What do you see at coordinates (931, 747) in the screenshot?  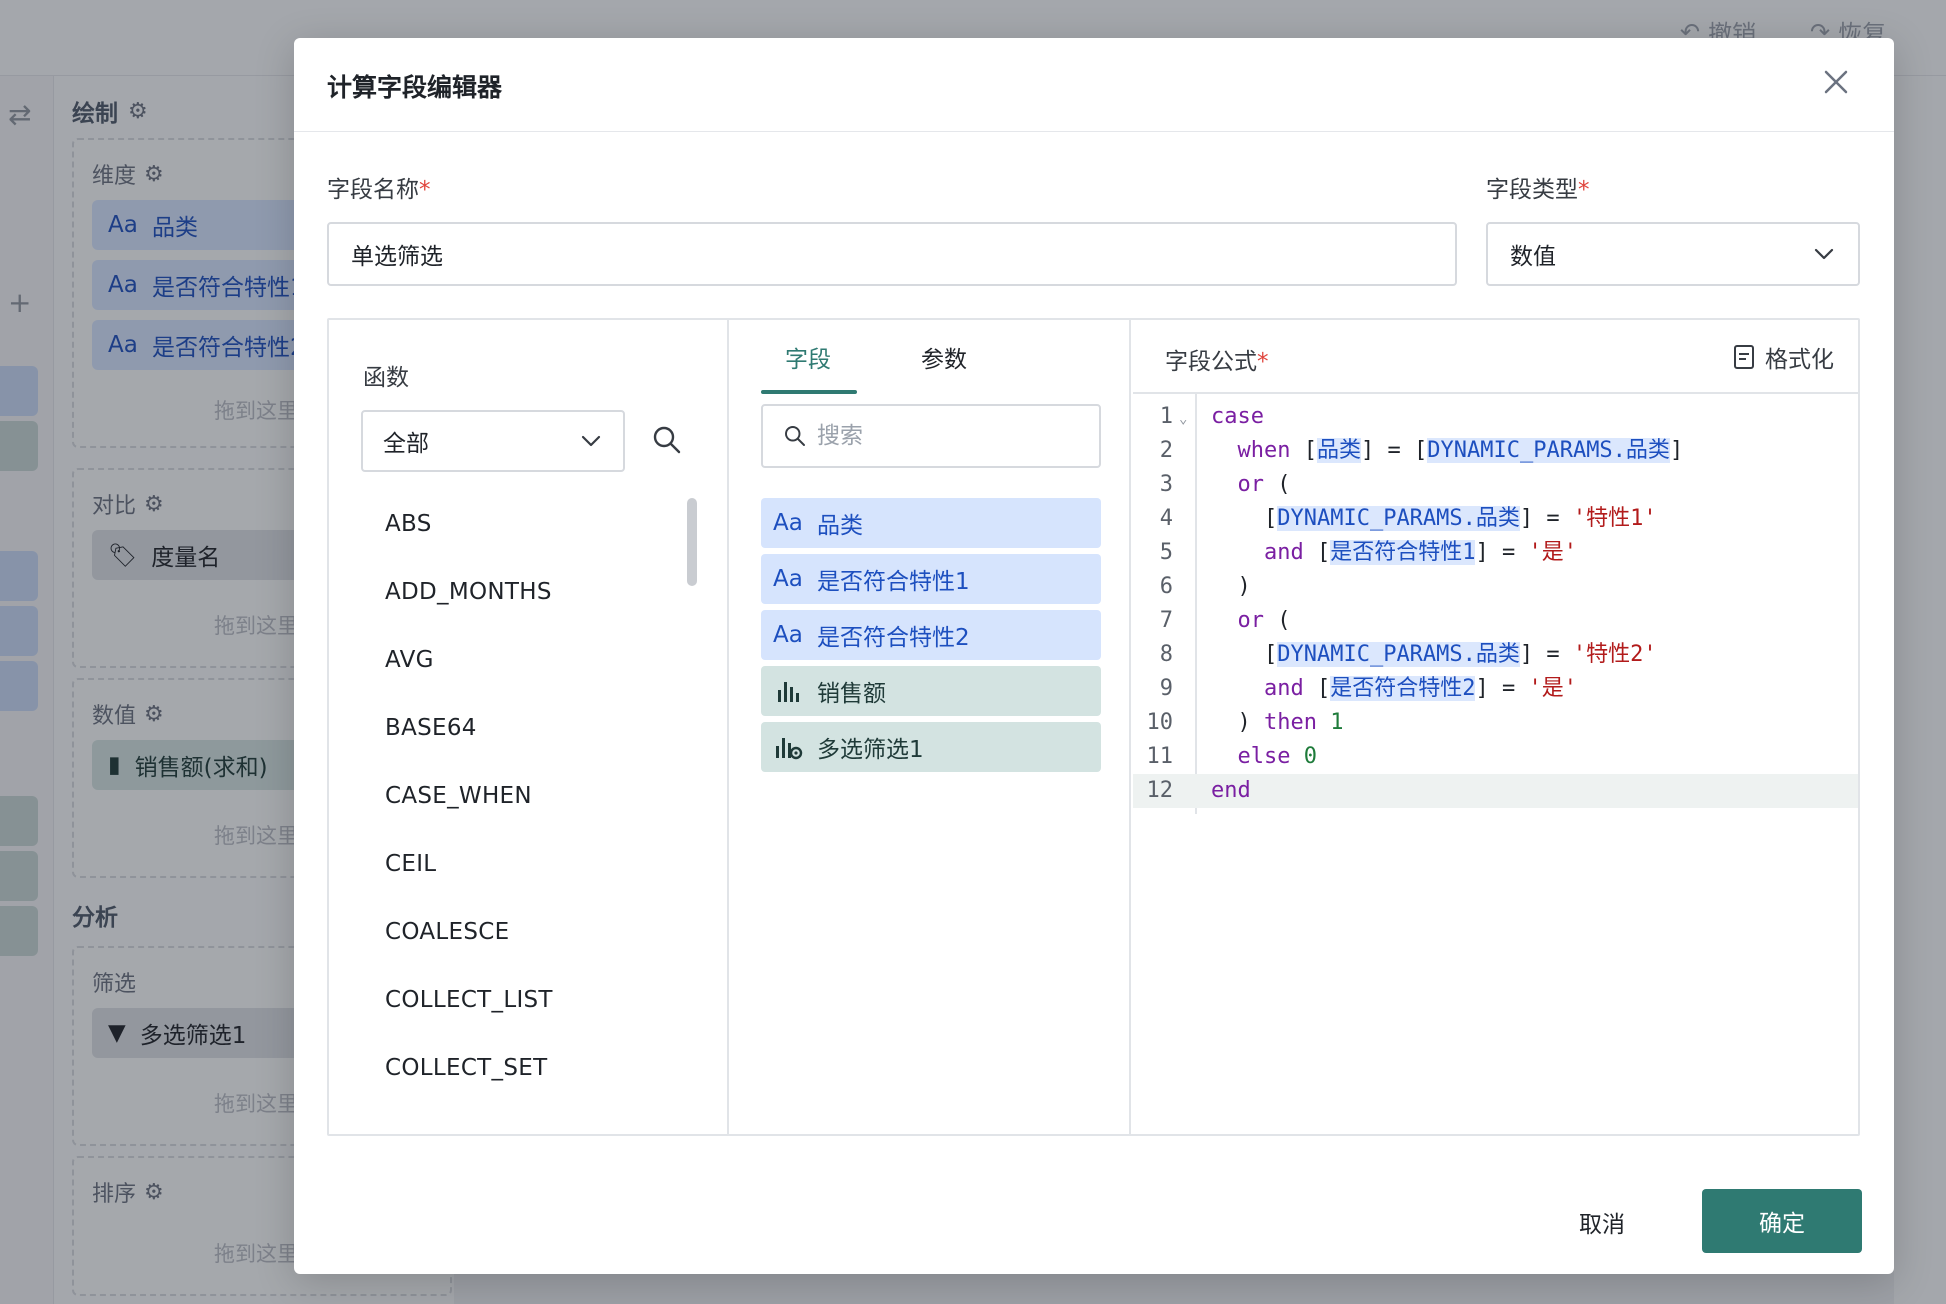 I see `field-item: 多选筛选1` at bounding box center [931, 747].